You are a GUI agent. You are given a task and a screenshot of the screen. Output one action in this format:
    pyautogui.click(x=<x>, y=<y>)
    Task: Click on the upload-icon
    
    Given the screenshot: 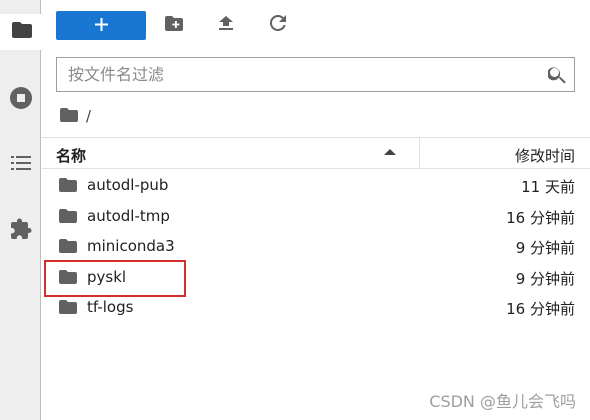 What is the action you would take?
    pyautogui.click(x=226, y=25)
    